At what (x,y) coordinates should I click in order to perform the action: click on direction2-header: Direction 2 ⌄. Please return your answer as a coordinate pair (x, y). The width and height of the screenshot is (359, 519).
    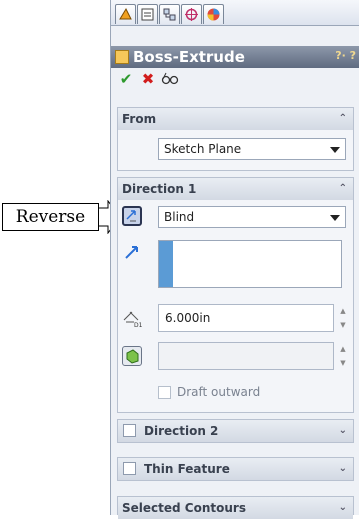
    Looking at the image, I should click on (235, 431).